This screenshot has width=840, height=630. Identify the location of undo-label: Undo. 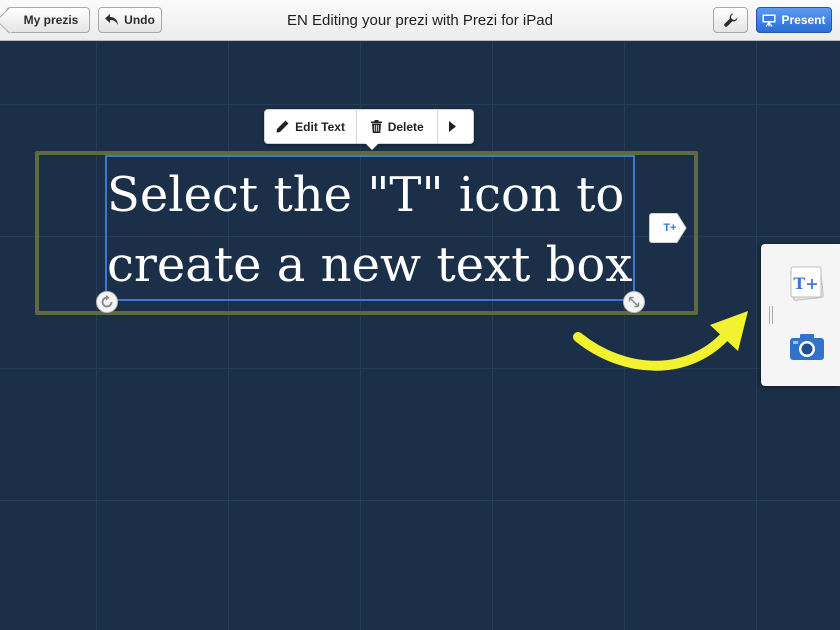
(139, 20).